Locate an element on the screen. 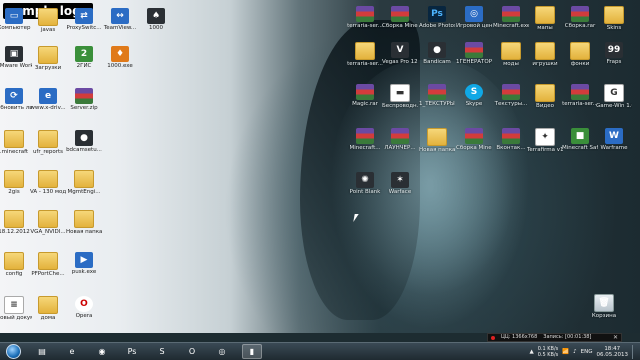  desktop-icon-label: Загрузки is located at coordinates (48, 68).